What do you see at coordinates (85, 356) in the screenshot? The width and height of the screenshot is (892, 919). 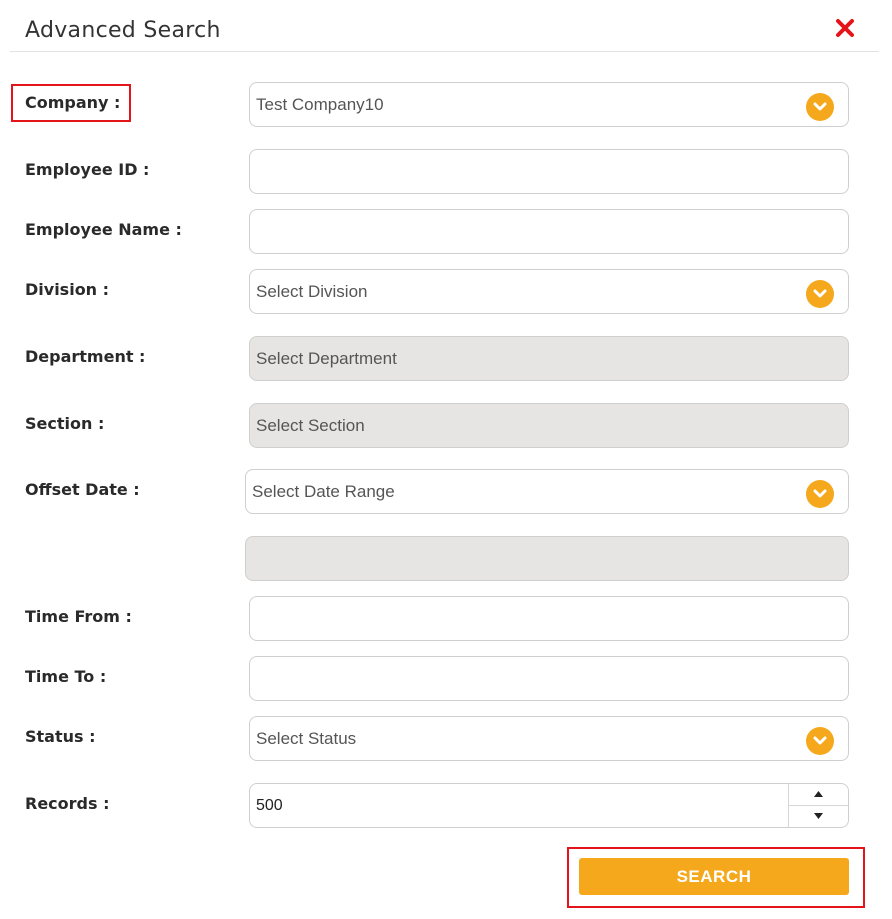 I see `department-label: Department :` at bounding box center [85, 356].